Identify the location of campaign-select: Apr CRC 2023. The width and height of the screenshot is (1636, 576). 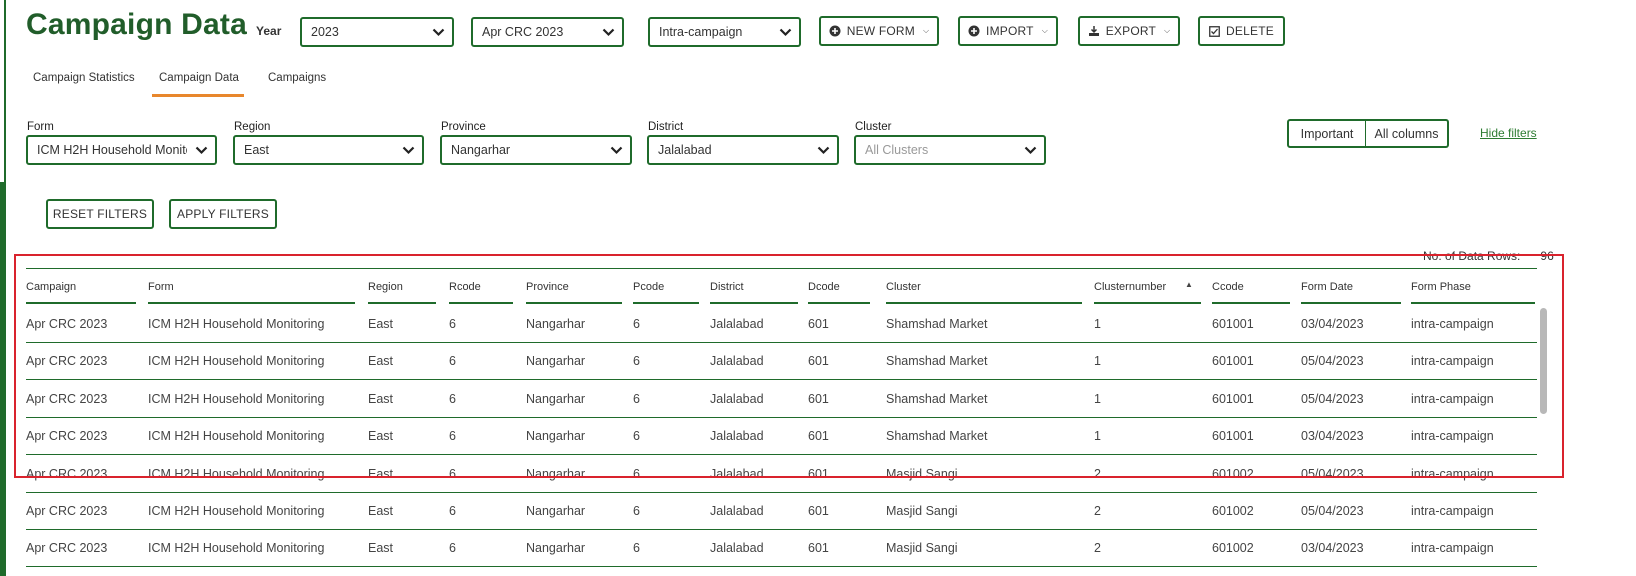
(547, 32).